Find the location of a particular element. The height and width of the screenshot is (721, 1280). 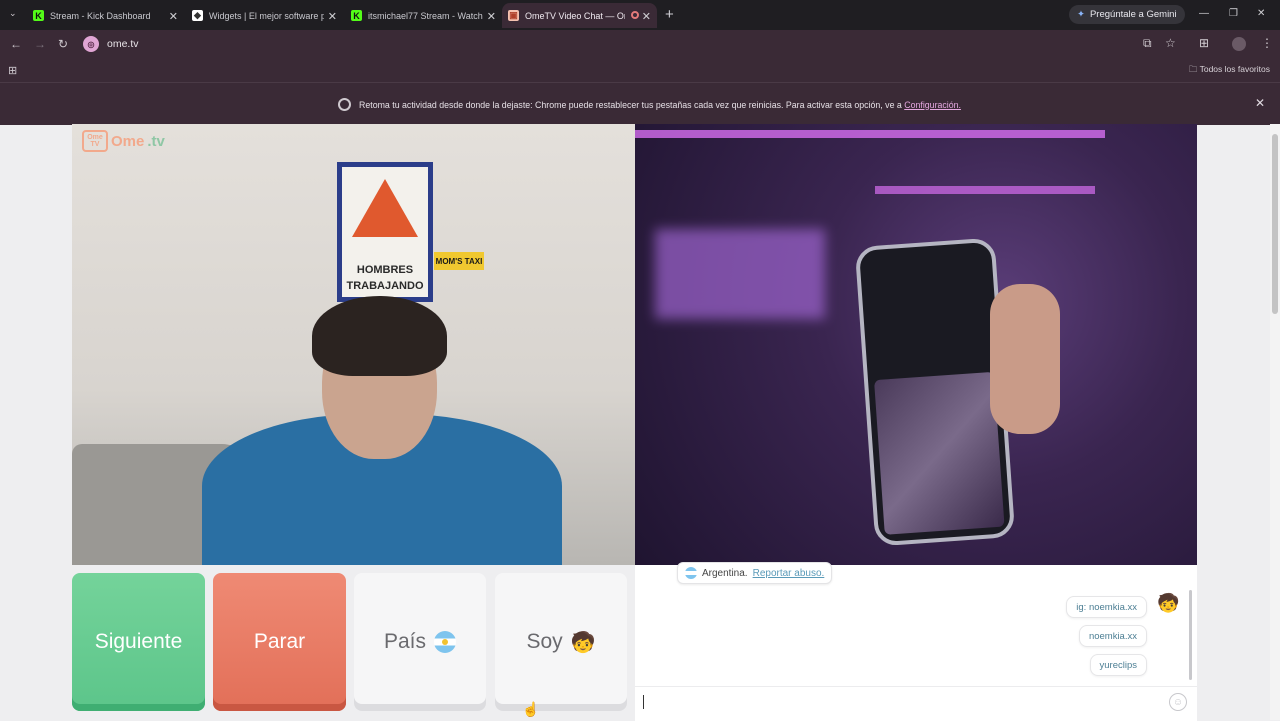

next-button: Siguiente is located at coordinates (138, 642).